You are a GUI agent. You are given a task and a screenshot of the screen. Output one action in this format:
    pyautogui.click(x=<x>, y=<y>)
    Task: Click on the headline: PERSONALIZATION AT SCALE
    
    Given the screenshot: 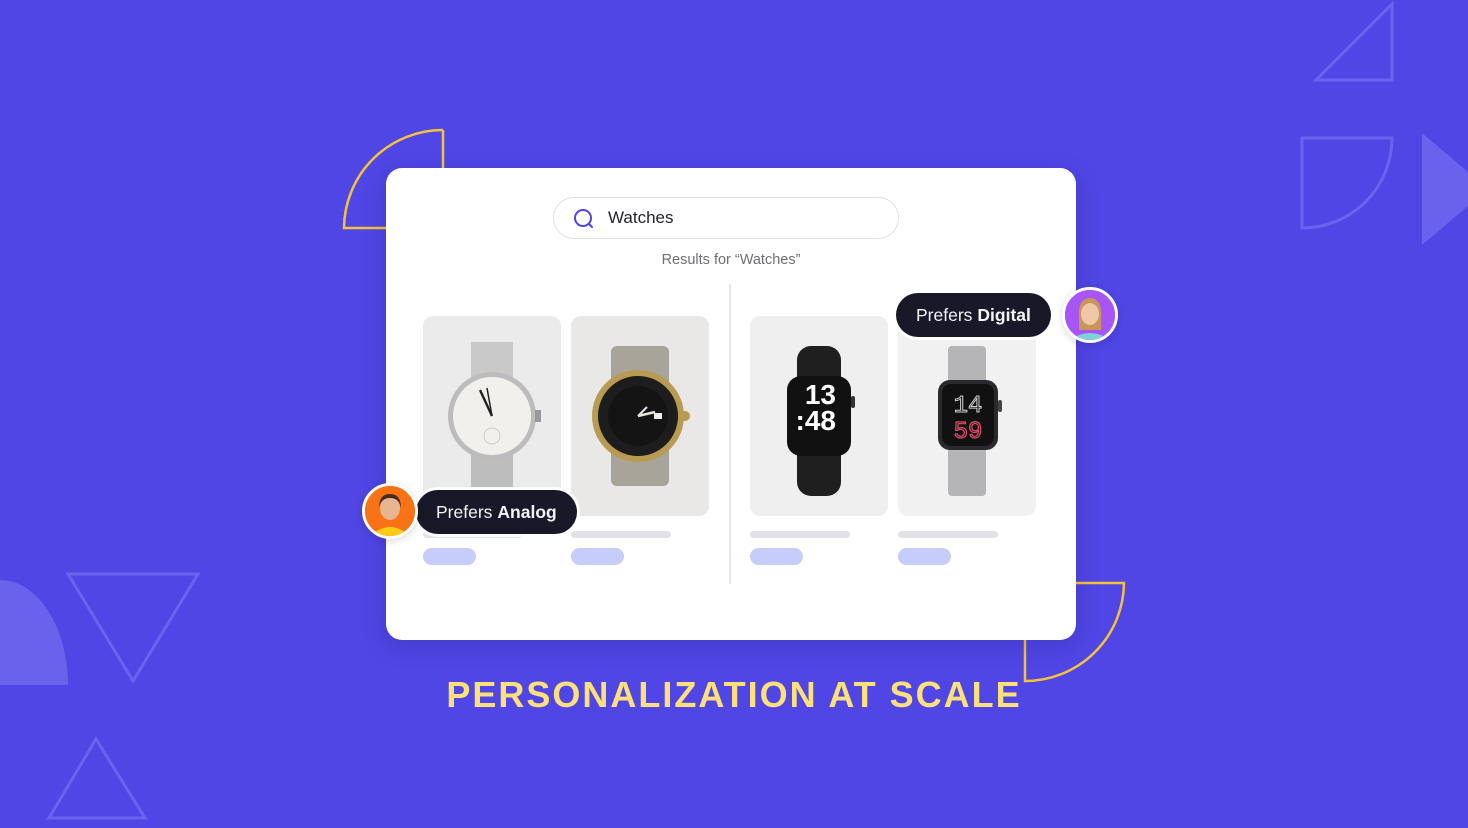 What is the action you would take?
    pyautogui.click(x=734, y=694)
    